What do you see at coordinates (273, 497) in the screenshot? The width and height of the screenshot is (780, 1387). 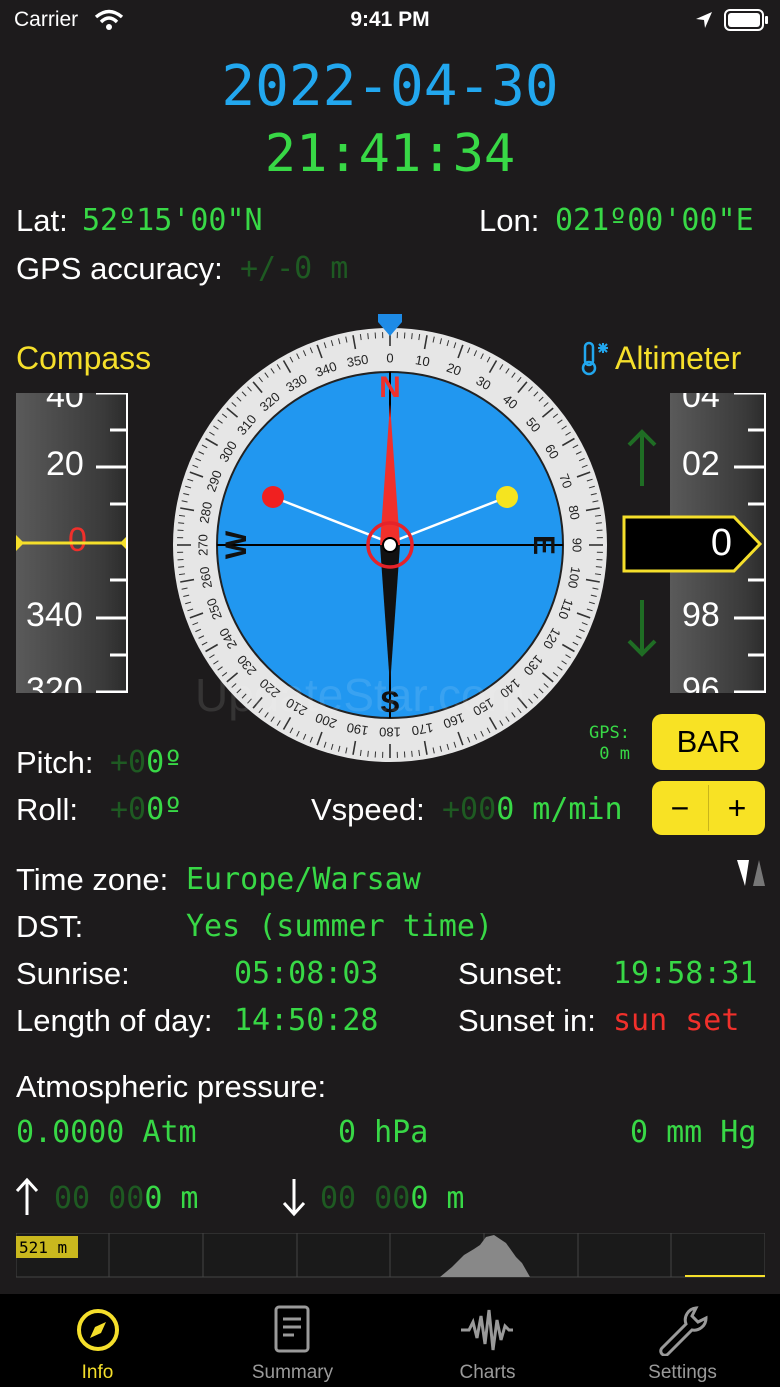 I see `sunrise-marker` at bounding box center [273, 497].